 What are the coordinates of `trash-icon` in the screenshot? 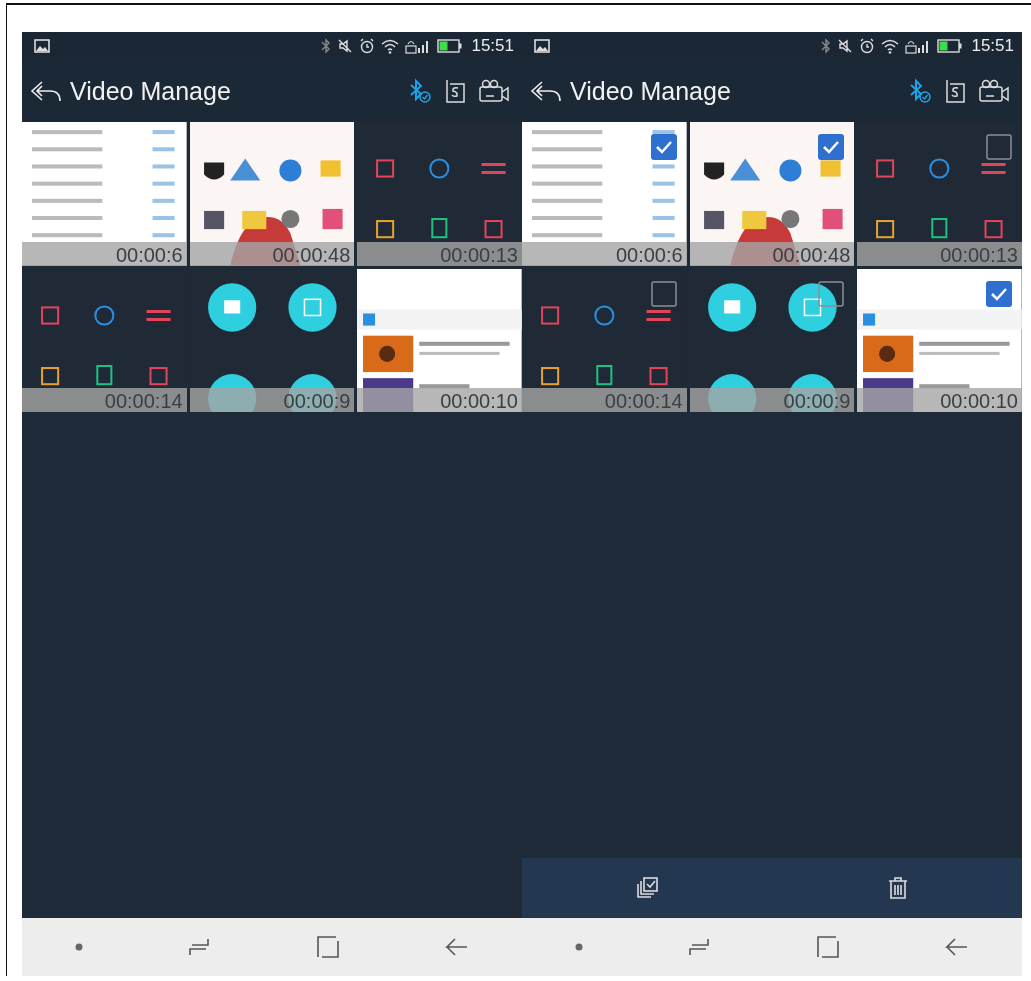 It's located at (897, 888).